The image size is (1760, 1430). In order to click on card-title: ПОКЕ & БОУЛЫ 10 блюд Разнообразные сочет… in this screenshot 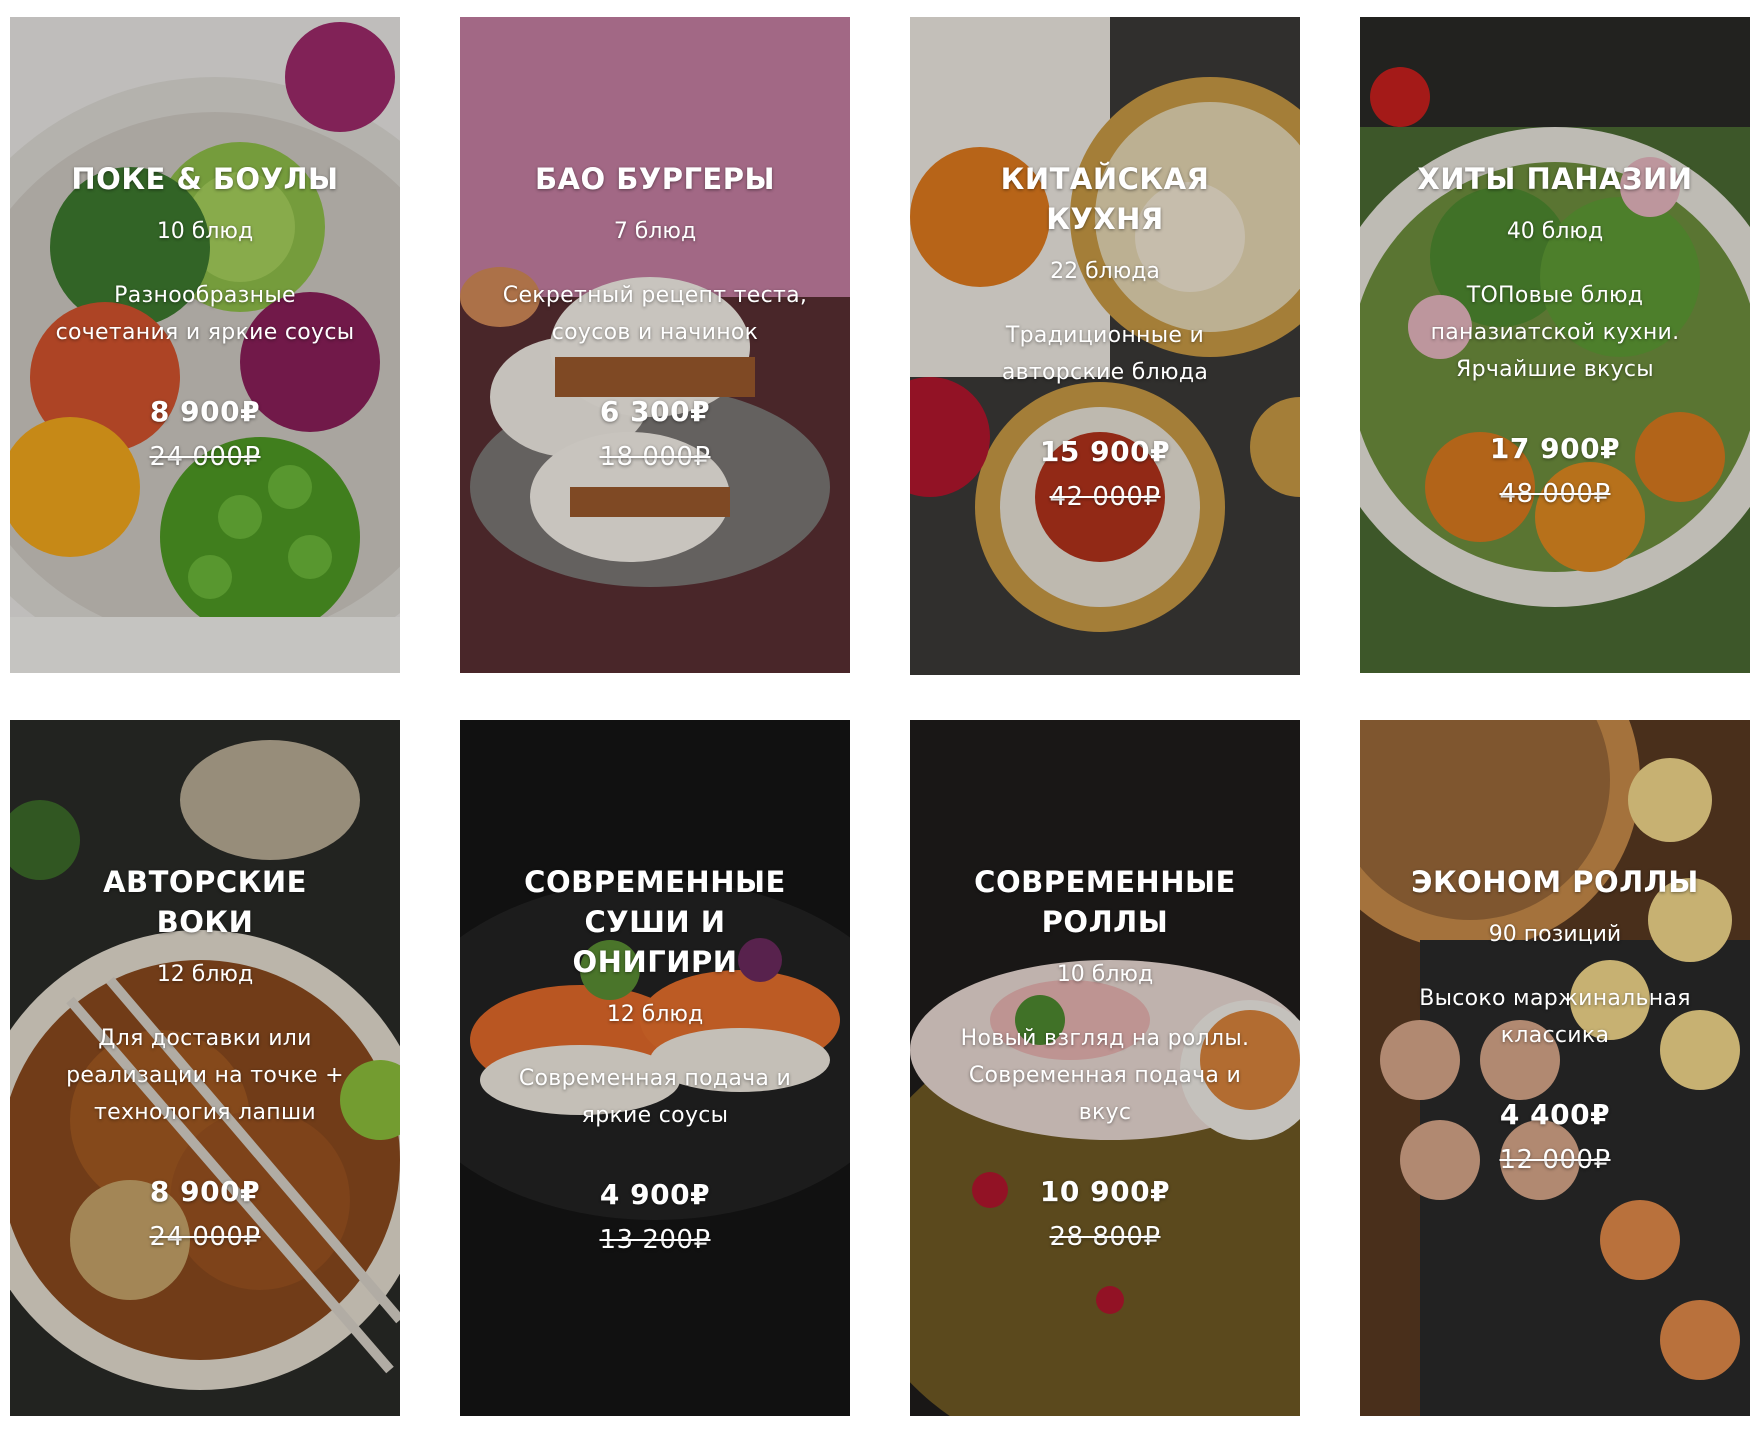, I will do `click(205, 316)`.